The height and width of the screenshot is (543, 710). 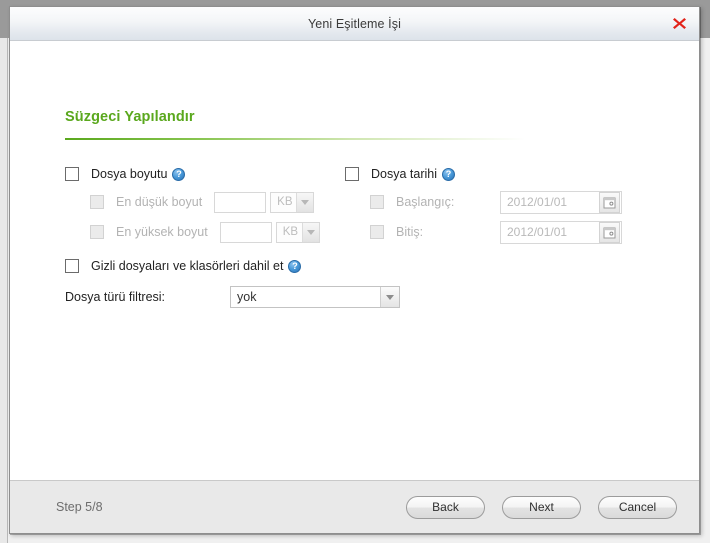 What do you see at coordinates (448, 174) in the screenshot?
I see `file-date-help-icon: ?` at bounding box center [448, 174].